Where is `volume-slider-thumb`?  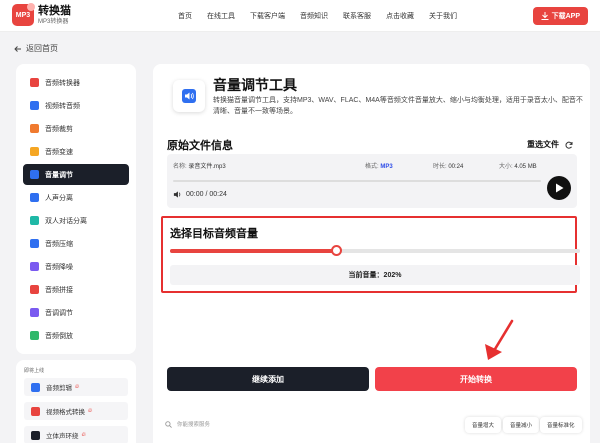
volume-slider-thumb is located at coordinates (337, 250).